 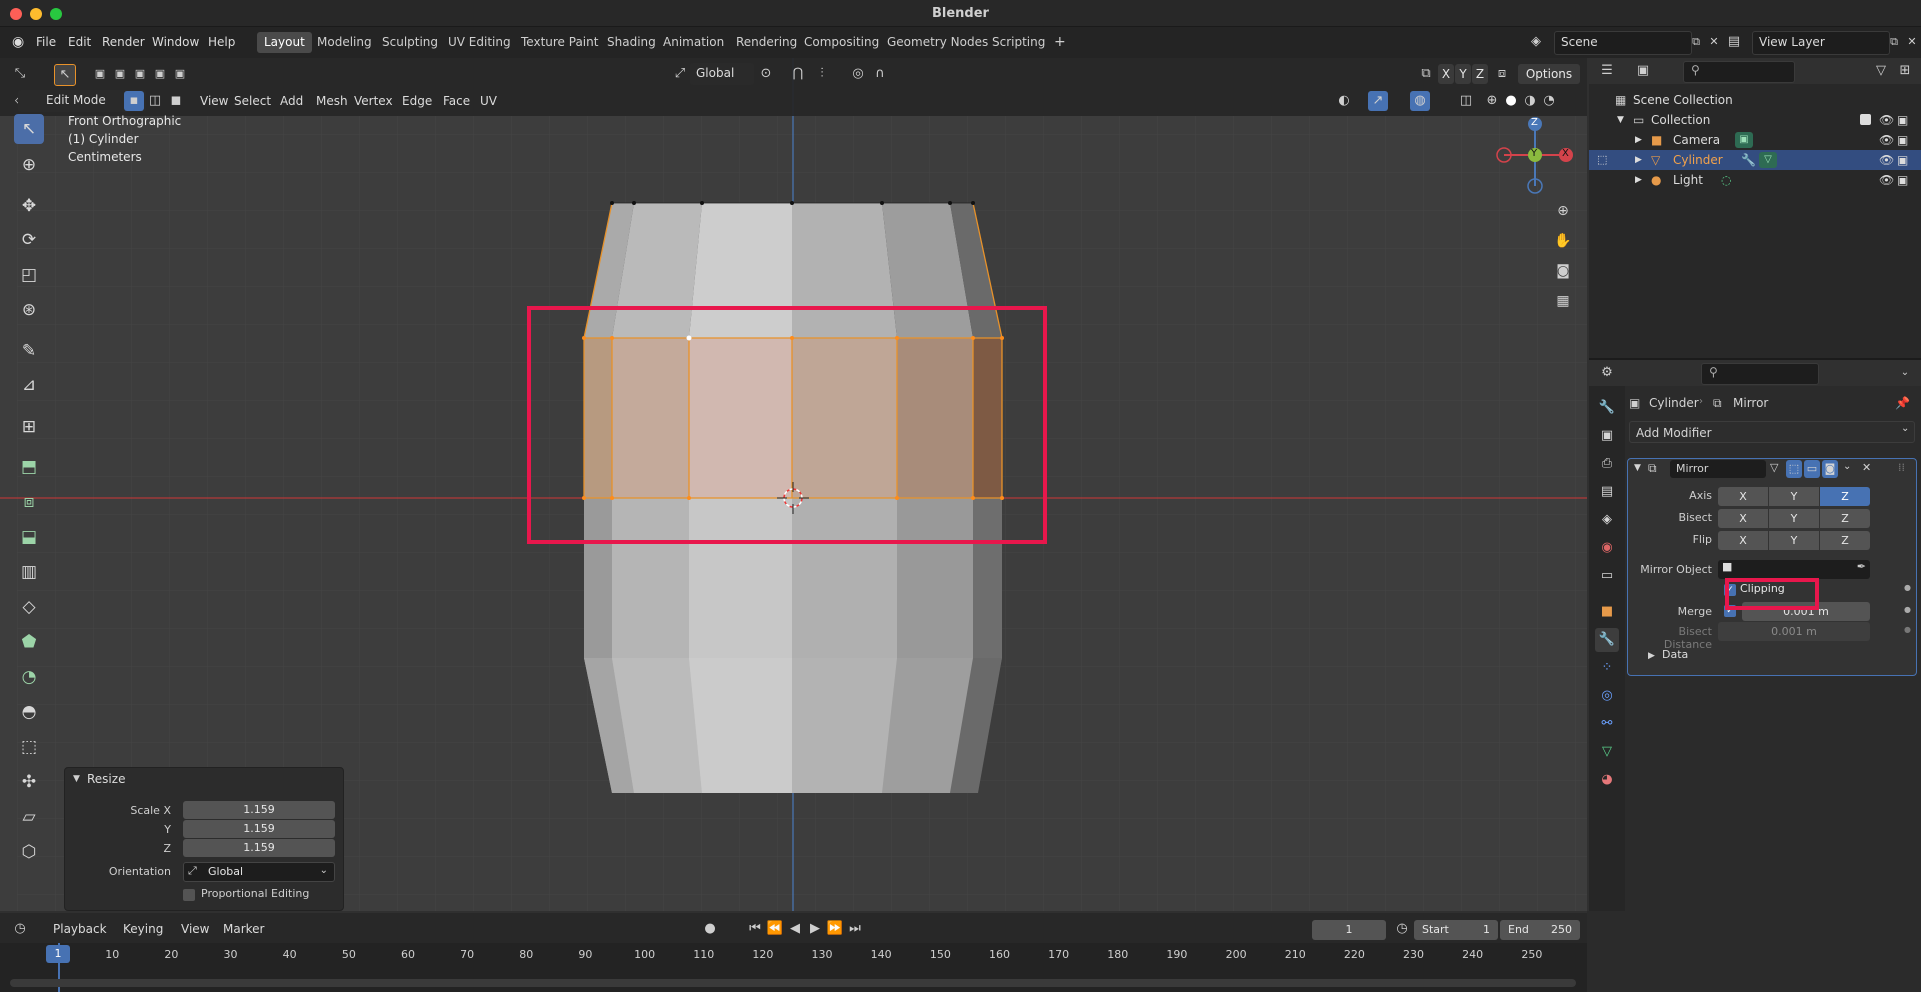 I want to click on wireframe-shading-icon: ⊕, so click(x=1492, y=101).